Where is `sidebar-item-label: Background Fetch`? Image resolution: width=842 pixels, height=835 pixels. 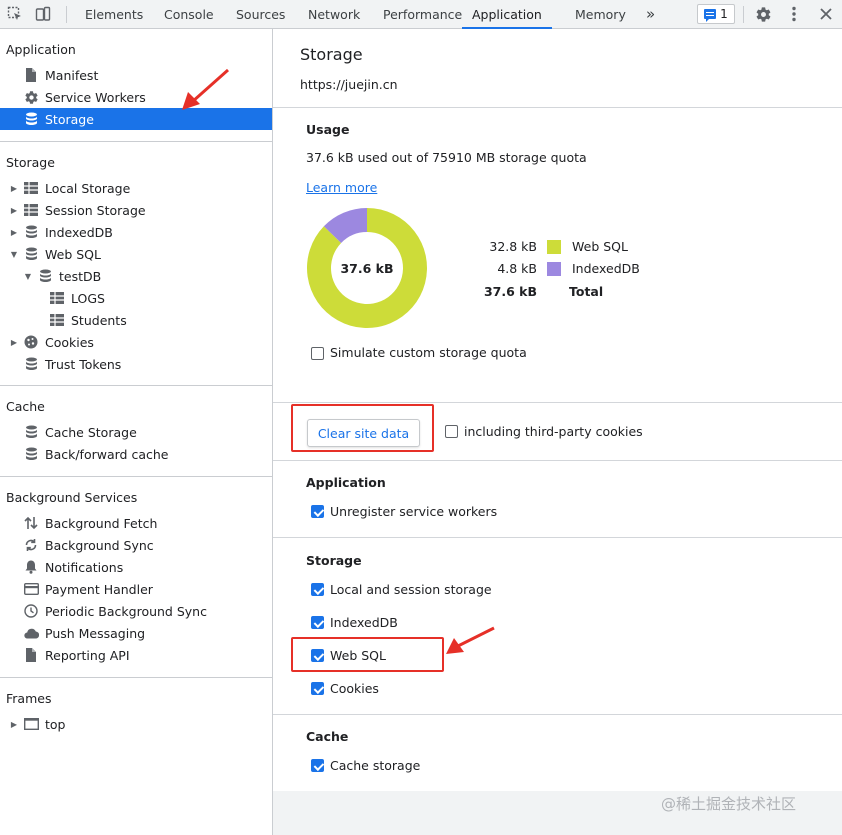
sidebar-item-label: Background Fetch is located at coordinates (101, 523).